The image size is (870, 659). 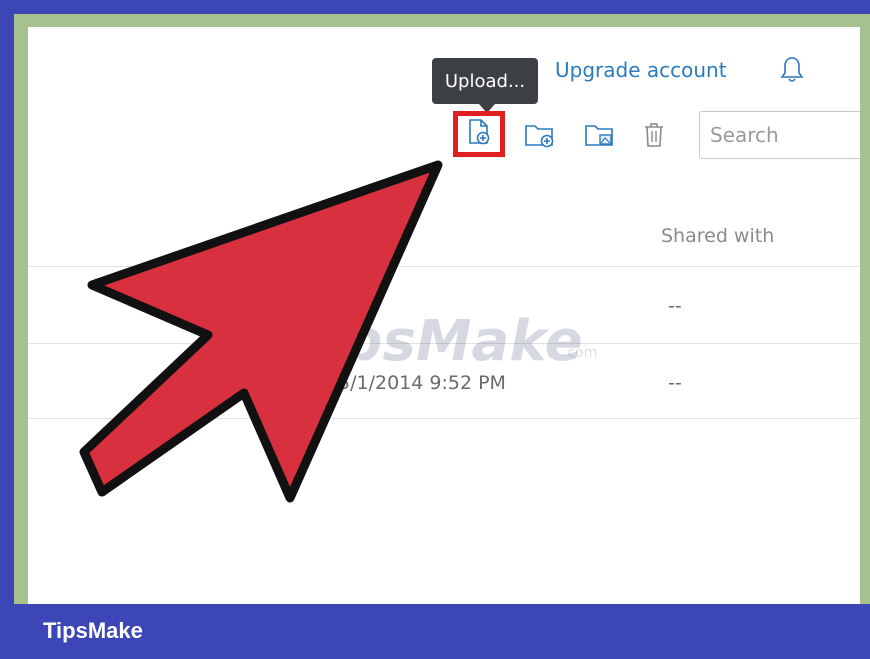 I want to click on delete-button, so click(x=654, y=137).